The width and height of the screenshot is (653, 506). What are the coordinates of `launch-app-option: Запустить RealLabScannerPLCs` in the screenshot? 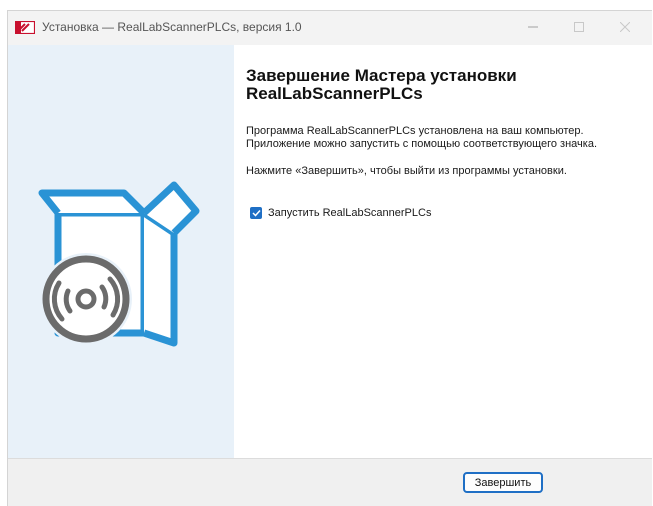 It's located at (340, 213).